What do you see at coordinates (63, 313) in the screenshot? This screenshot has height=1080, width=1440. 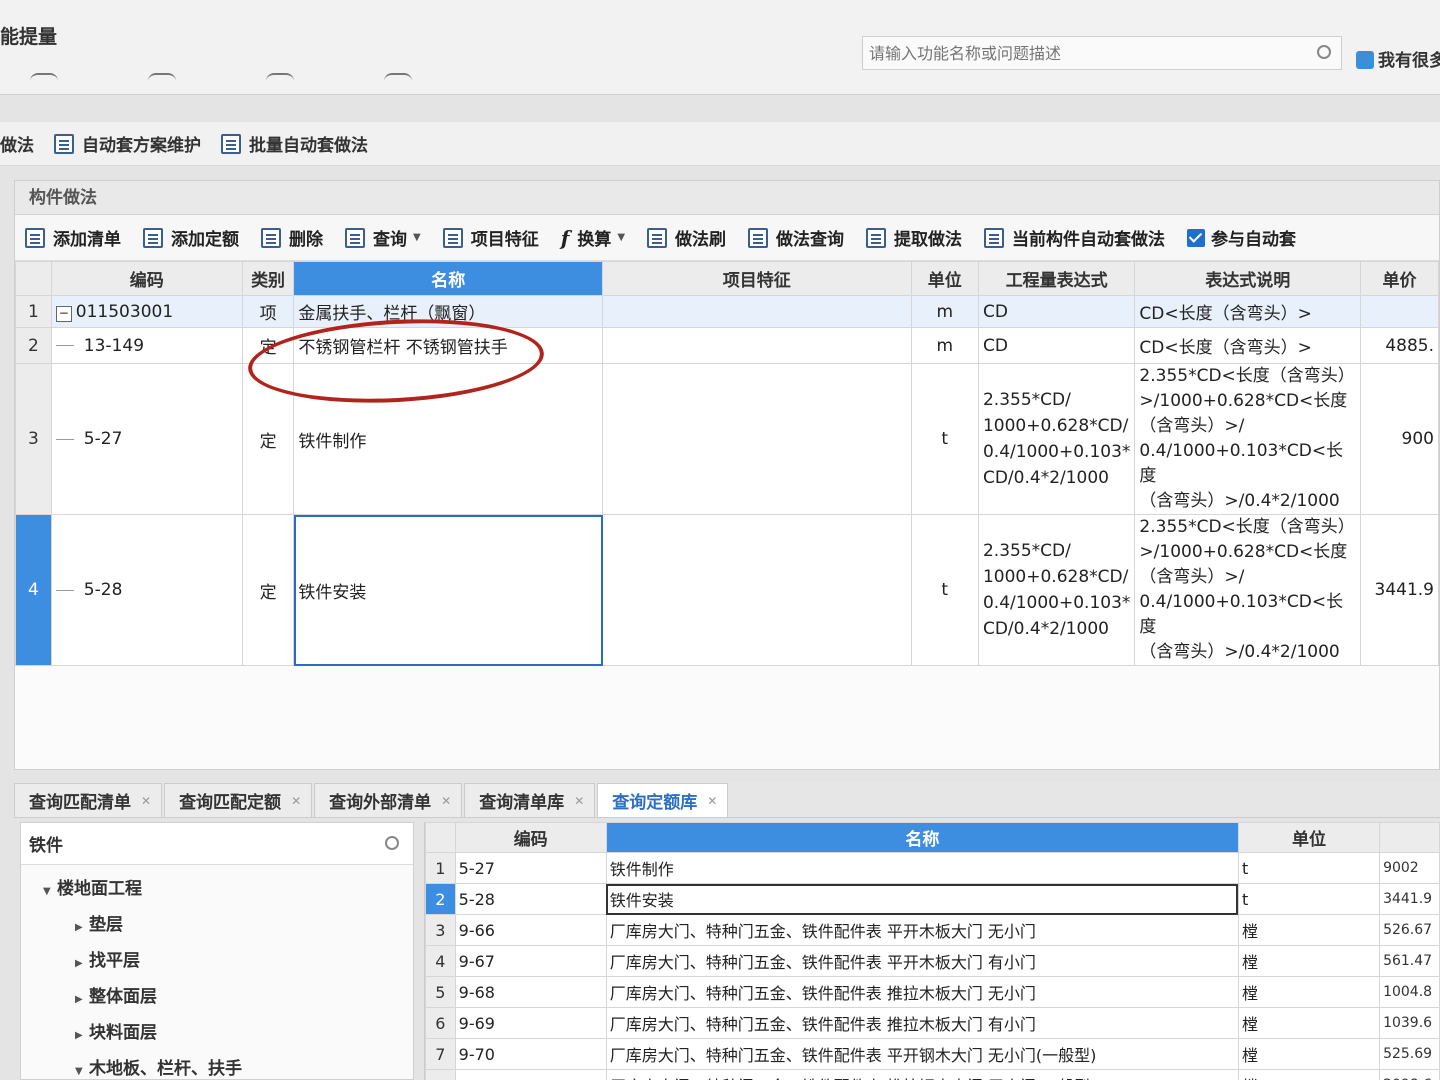 I see `collapse-icon: −` at bounding box center [63, 313].